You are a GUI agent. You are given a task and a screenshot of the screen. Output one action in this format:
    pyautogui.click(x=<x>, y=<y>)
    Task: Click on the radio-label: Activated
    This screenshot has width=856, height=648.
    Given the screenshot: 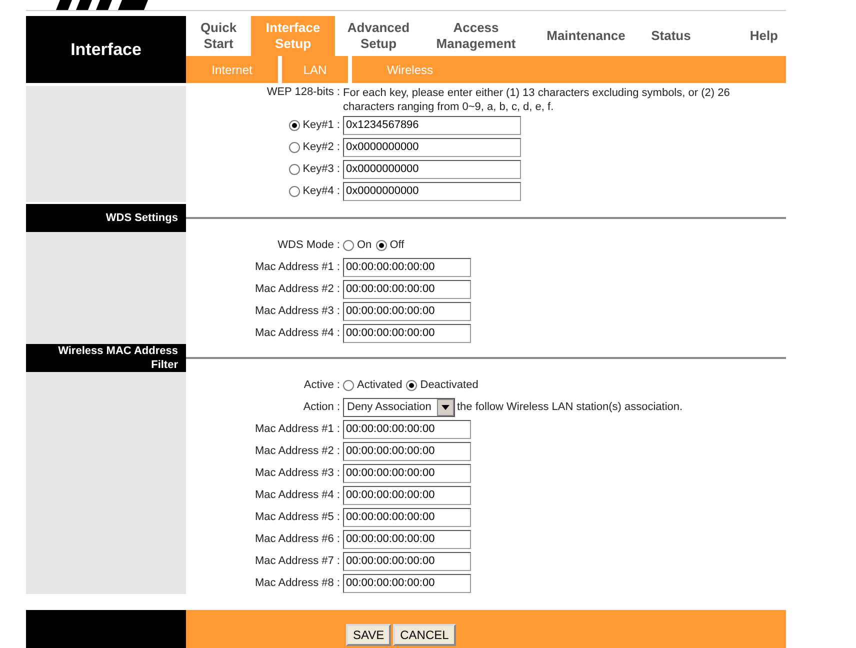 What is the action you would take?
    pyautogui.click(x=379, y=385)
    